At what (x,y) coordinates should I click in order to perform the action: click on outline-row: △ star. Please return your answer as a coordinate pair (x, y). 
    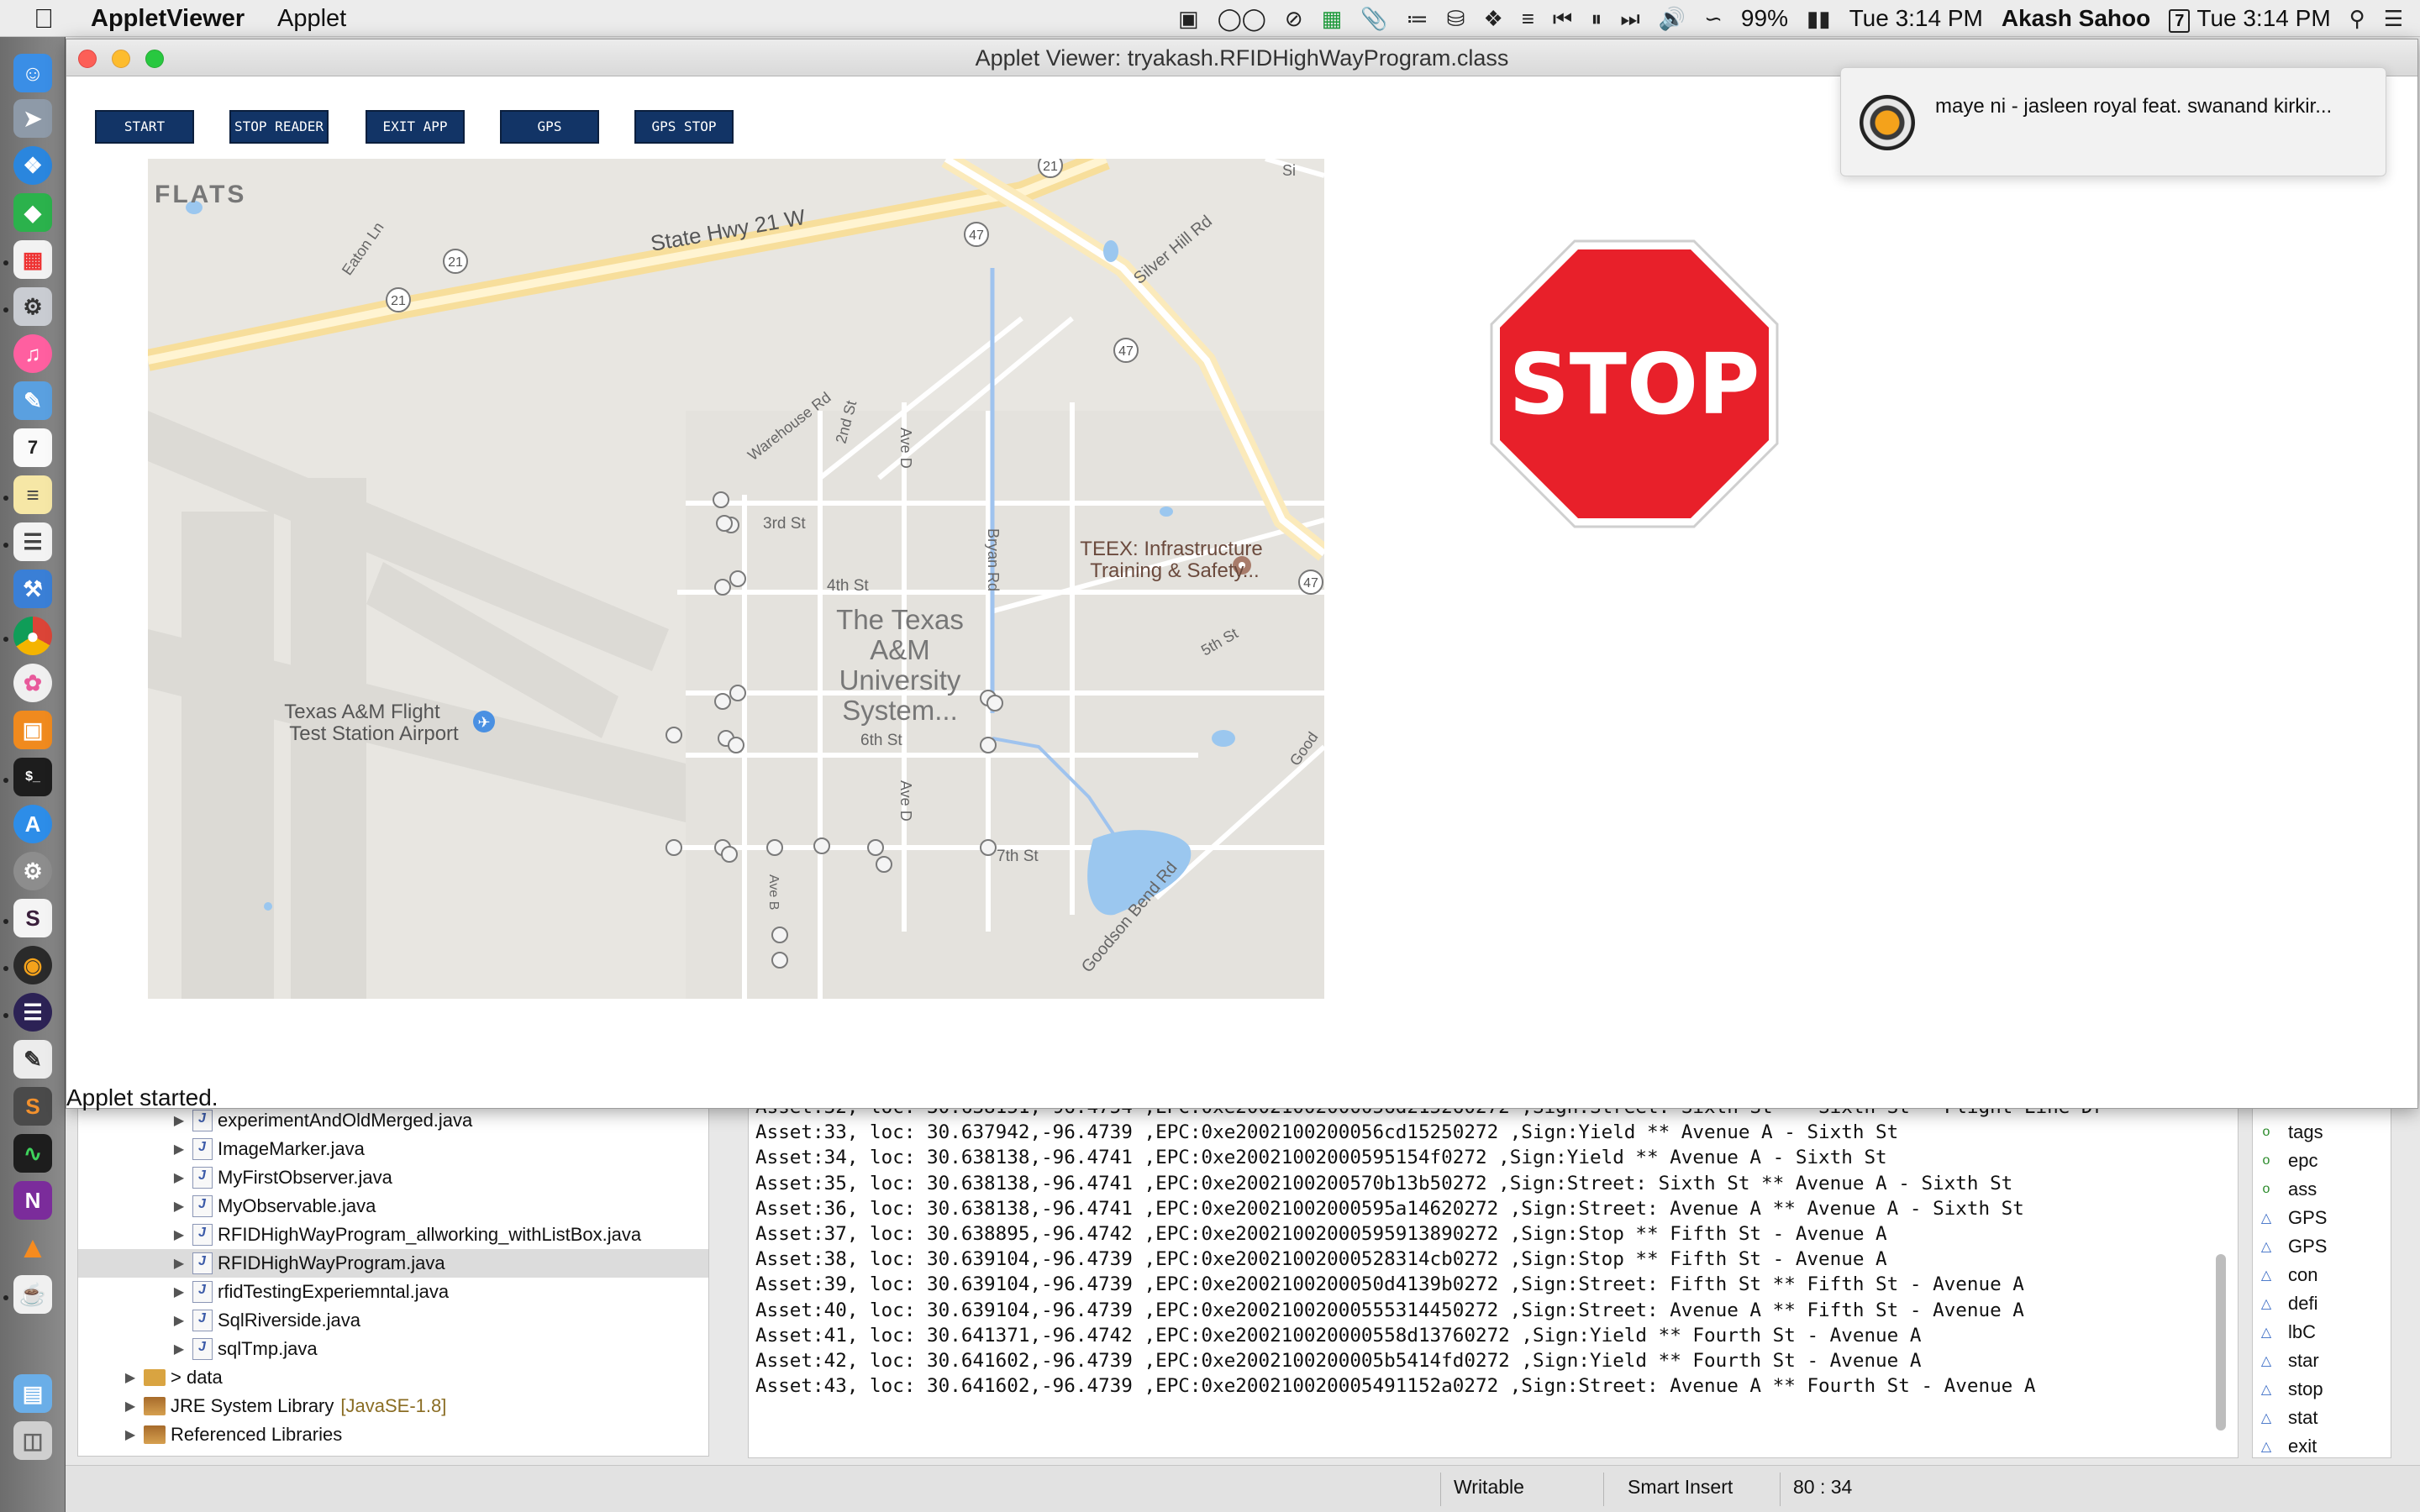
    Looking at the image, I should click on (2286, 1361).